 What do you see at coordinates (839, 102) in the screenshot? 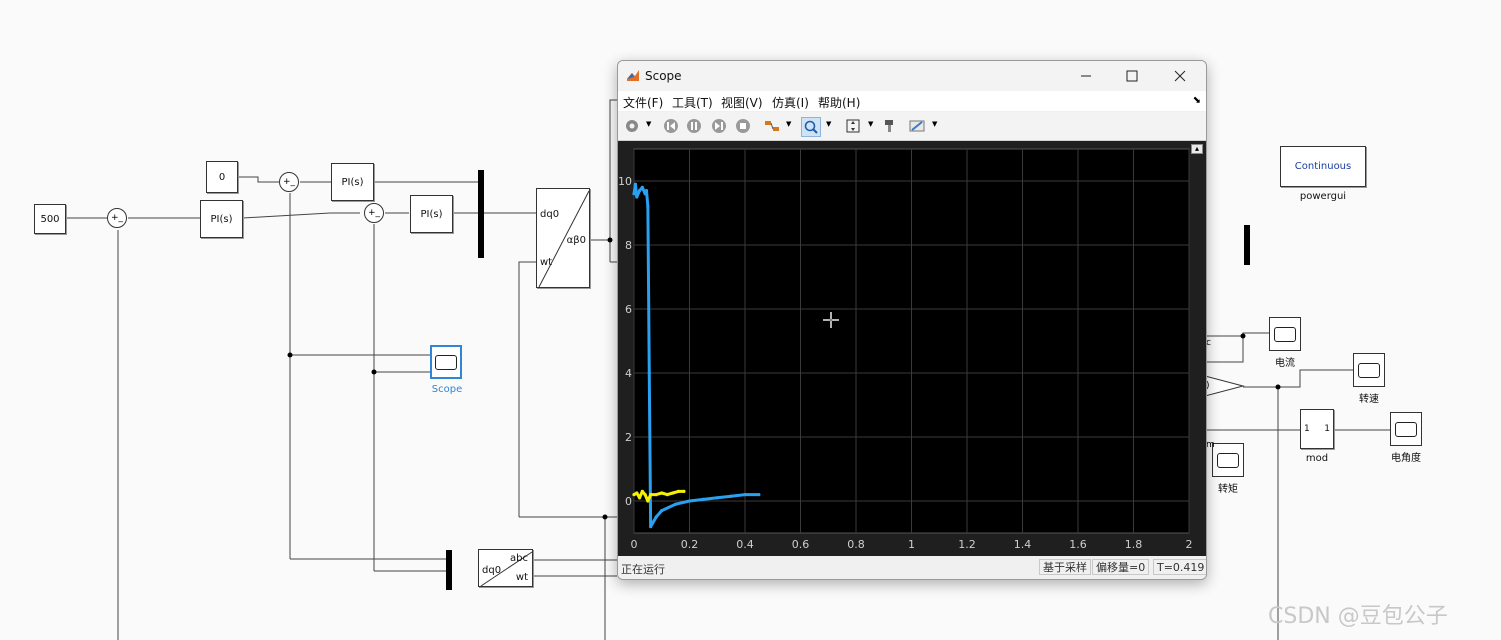
I see `menu-help: 帮助(H)` at bounding box center [839, 102].